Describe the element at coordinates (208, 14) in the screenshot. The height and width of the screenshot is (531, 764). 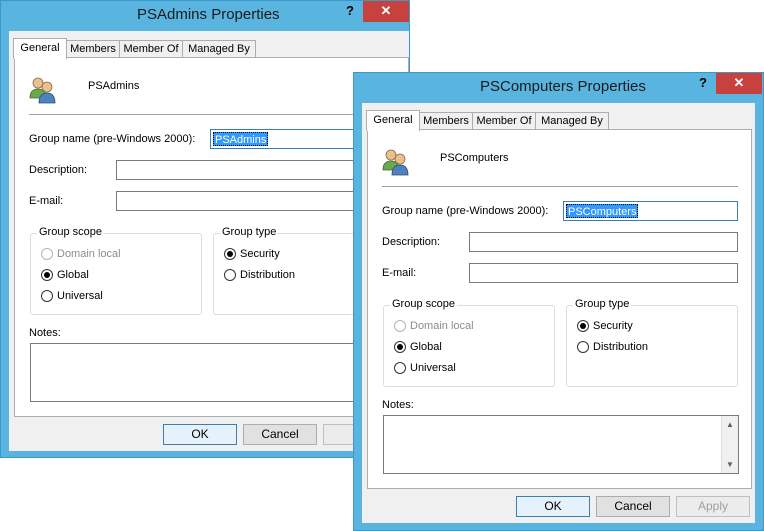
I see `window-title: PSAdmins Properties` at that location.